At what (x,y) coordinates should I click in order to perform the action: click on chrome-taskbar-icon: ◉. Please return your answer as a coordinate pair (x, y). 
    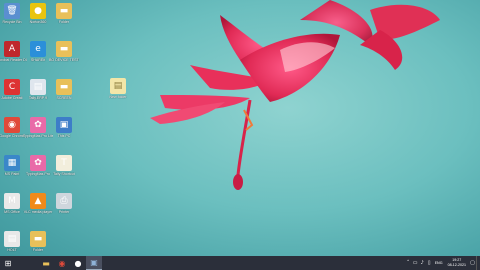
    Looking at the image, I should click on (62, 263).